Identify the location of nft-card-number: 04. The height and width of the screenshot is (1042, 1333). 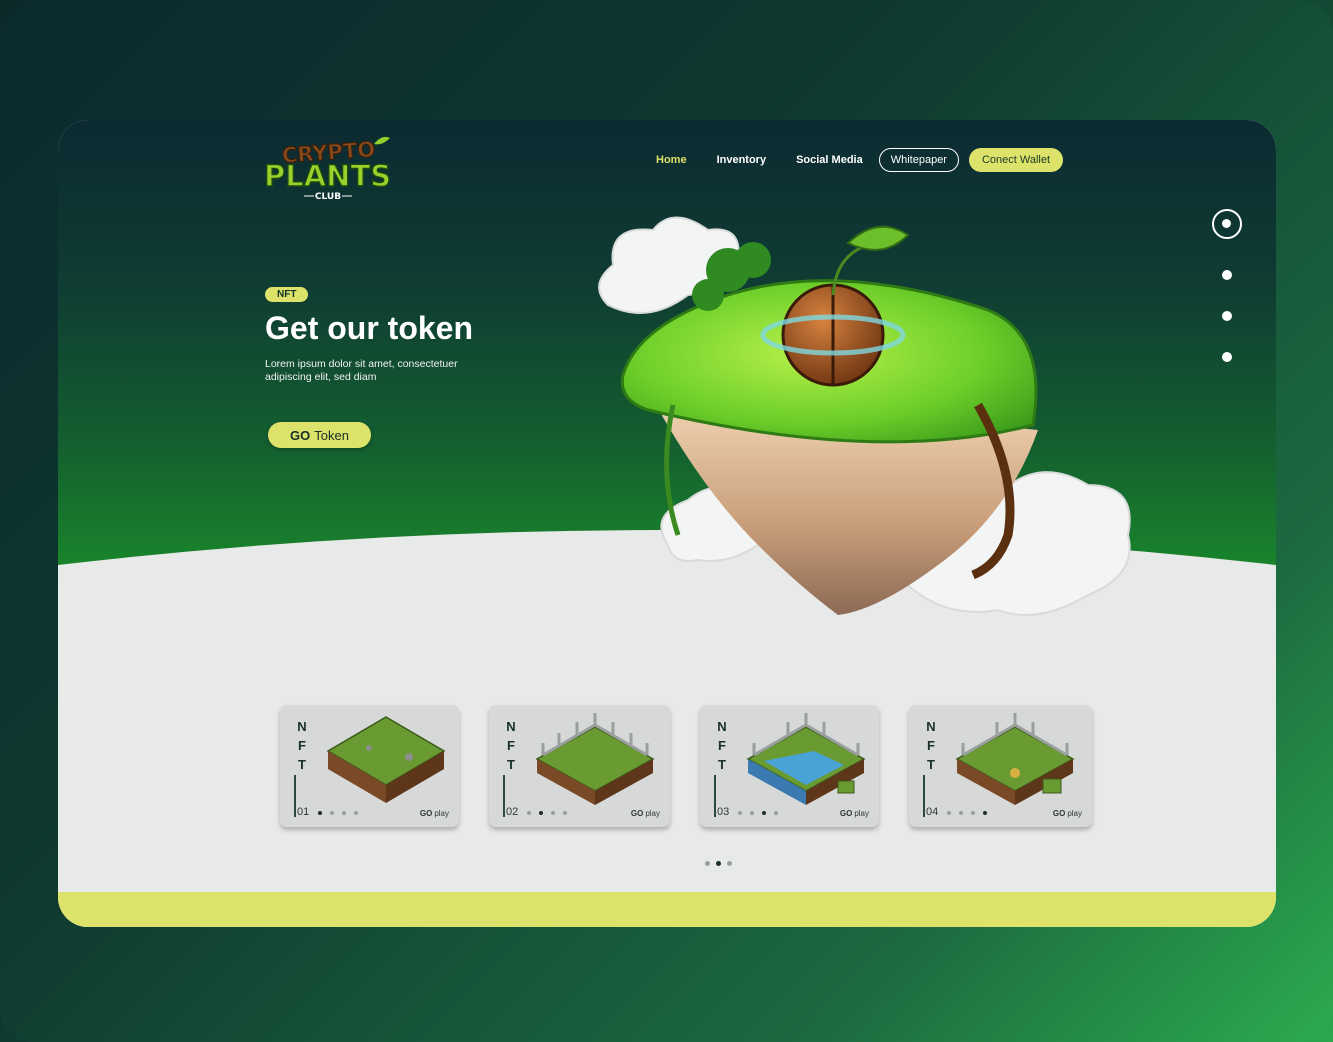
(932, 812).